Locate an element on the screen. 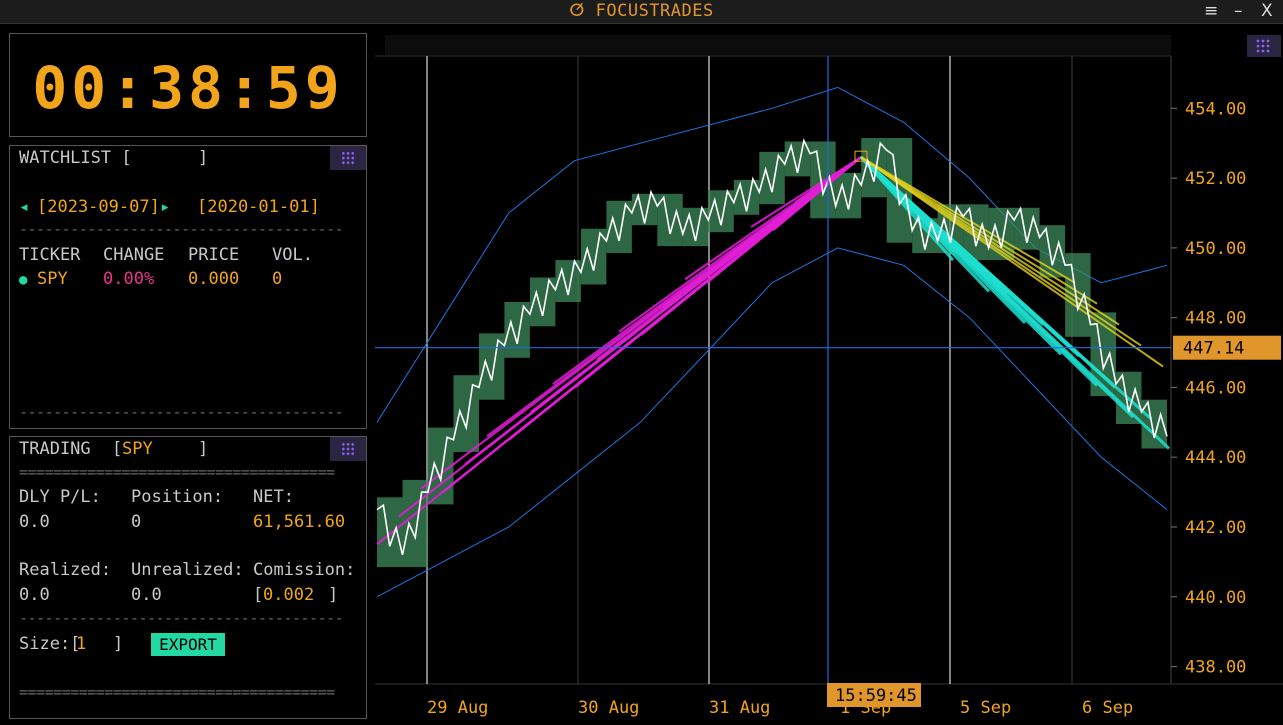 The width and height of the screenshot is (1283, 725). row-change: 0.00% is located at coordinates (129, 279).